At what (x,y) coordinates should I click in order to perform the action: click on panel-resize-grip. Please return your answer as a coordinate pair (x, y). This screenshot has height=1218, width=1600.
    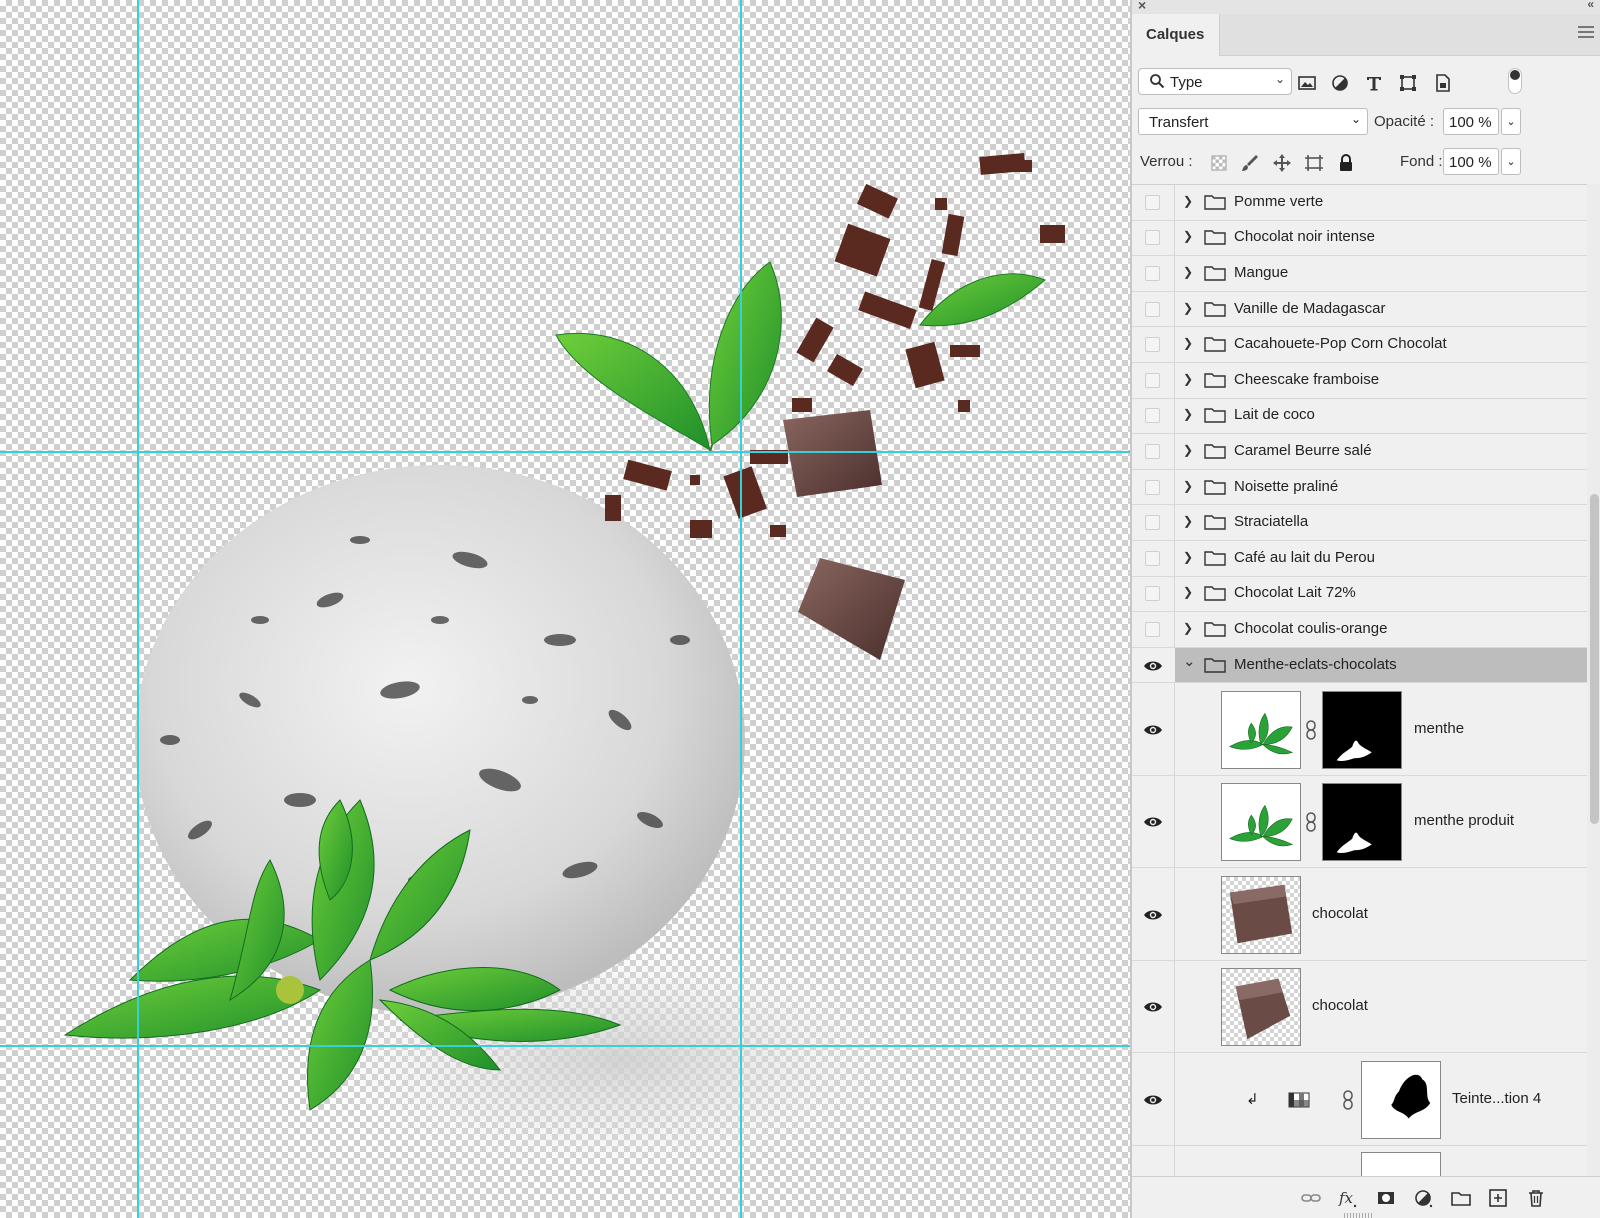
    Looking at the image, I should click on (1359, 1215).